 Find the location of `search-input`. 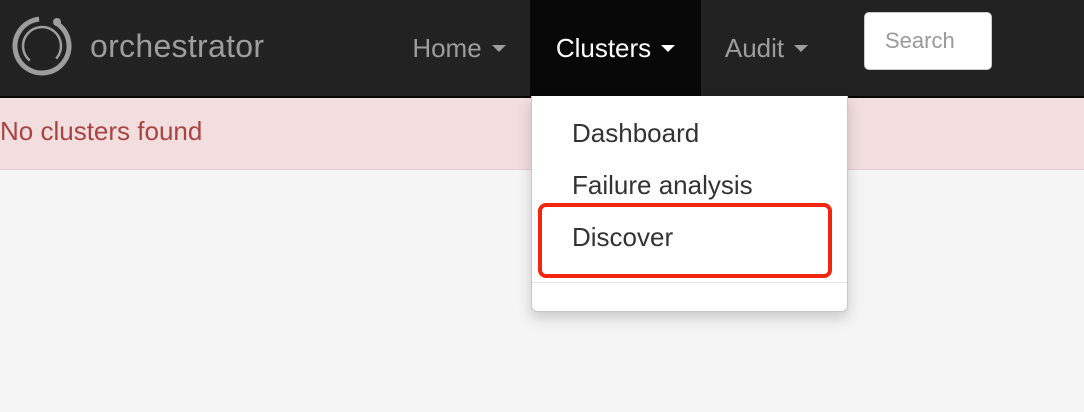

search-input is located at coordinates (928, 41).